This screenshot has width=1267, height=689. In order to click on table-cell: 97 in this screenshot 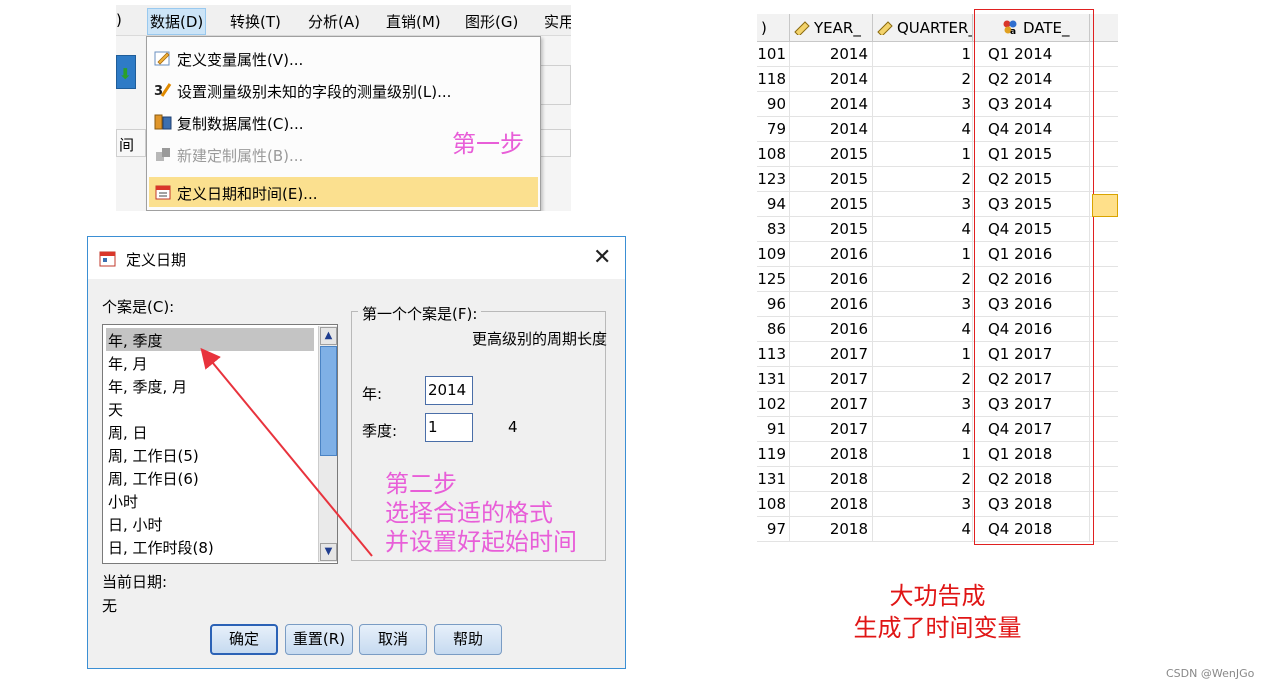, I will do `click(773, 529)`.